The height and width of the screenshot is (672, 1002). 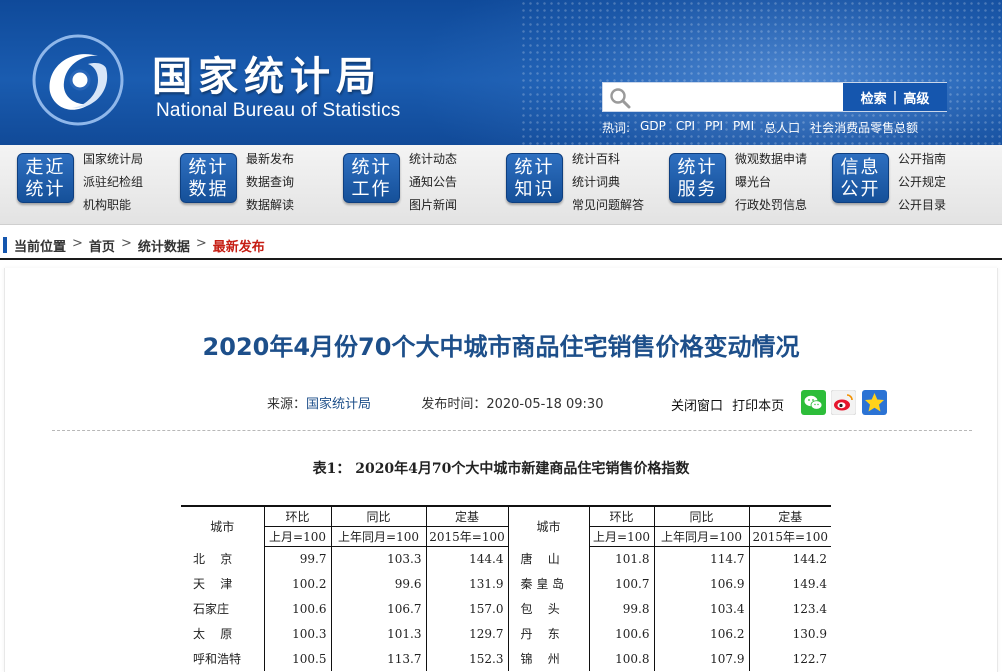 What do you see at coordinates (208, 178) in the screenshot?
I see `nav-tile-data: 统计 数据` at bounding box center [208, 178].